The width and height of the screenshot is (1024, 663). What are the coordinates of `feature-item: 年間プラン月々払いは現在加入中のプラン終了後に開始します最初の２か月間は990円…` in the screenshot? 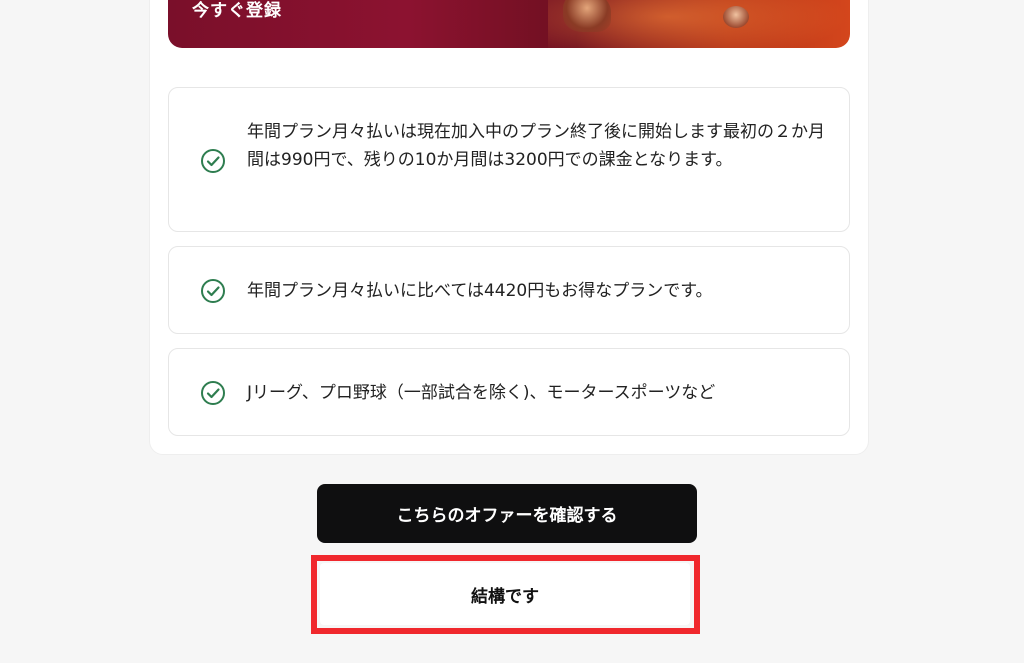 It's located at (509, 159).